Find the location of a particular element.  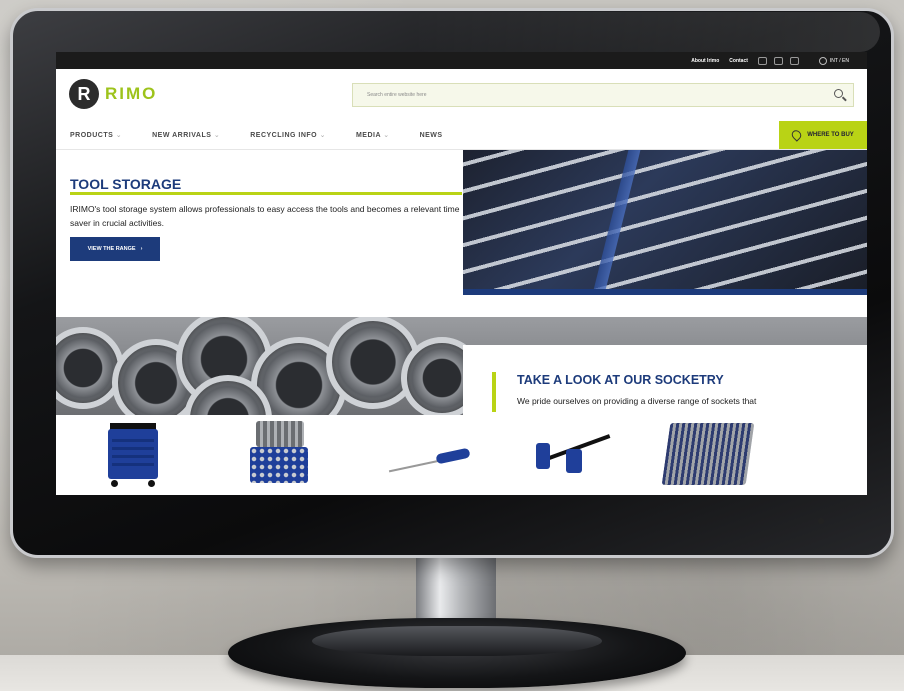

tool-storage-photo is located at coordinates (665, 220).